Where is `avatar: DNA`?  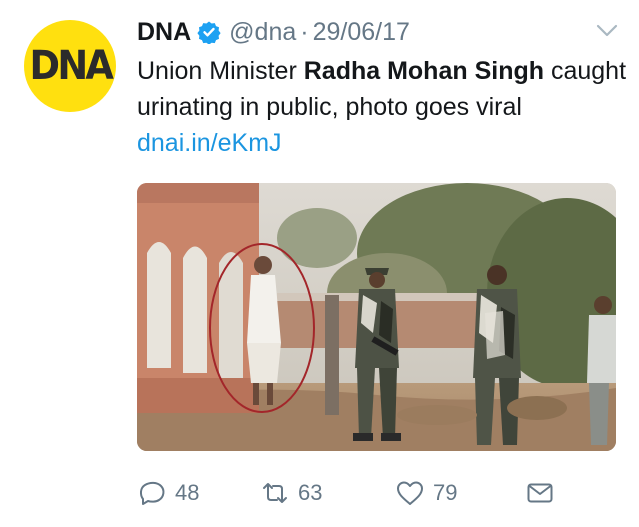
avatar: DNA is located at coordinates (70, 66).